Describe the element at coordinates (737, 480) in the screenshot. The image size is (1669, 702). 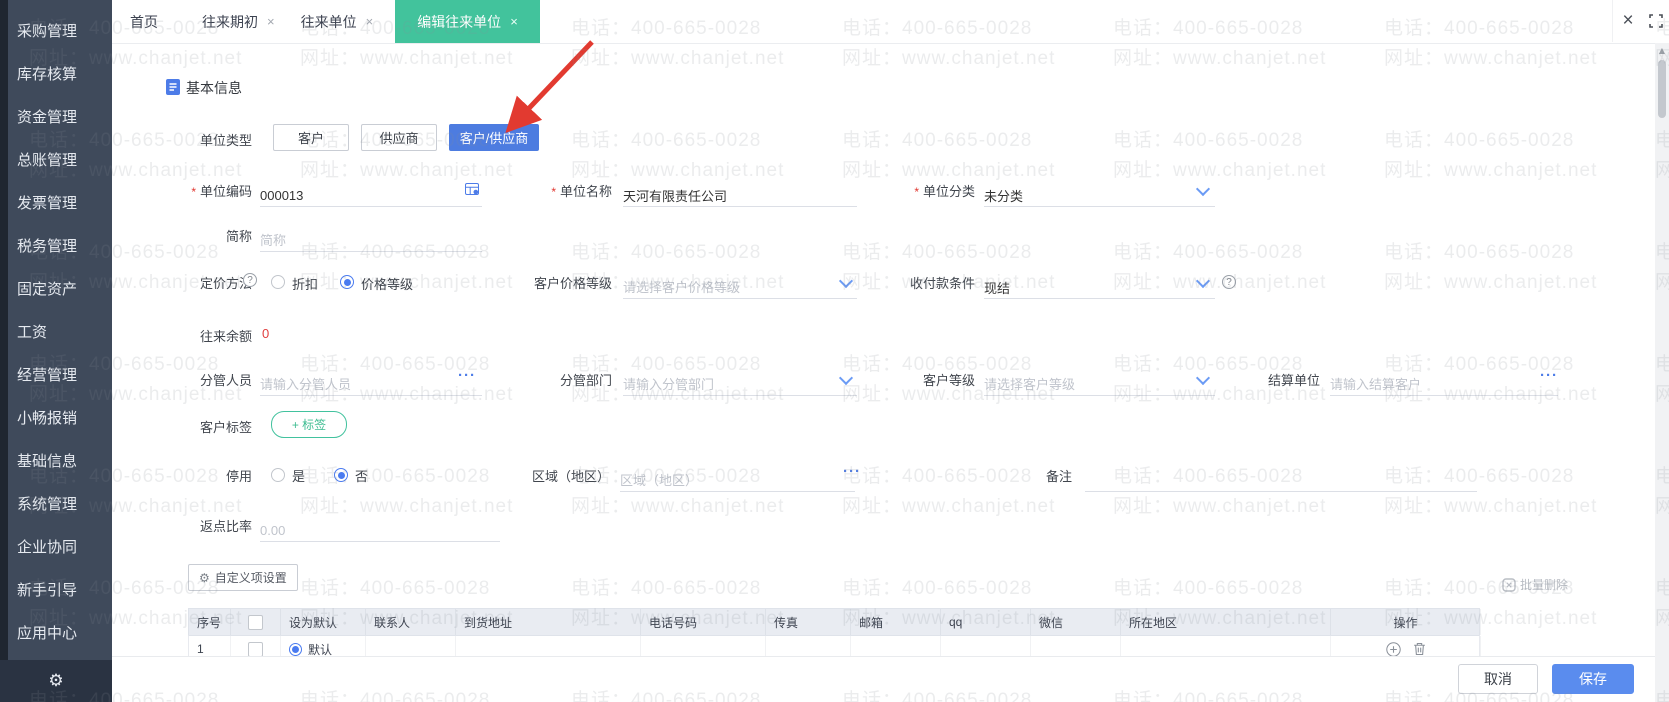
I see `region-input` at that location.